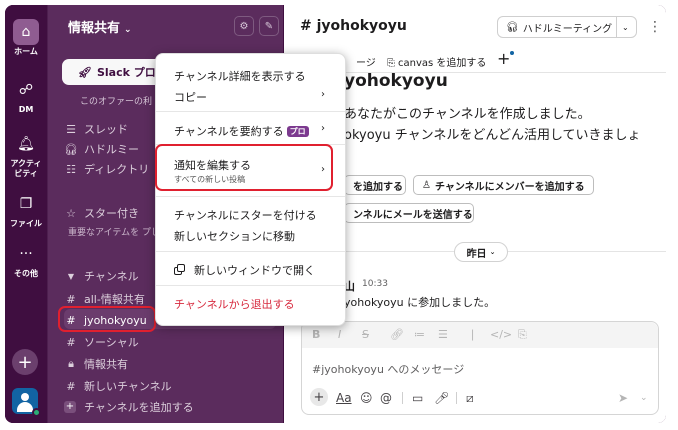 Image resolution: width=678 pixels, height=430 pixels. Describe the element at coordinates (522, 335) in the screenshot. I see `code-block-icon: ⎘` at that location.